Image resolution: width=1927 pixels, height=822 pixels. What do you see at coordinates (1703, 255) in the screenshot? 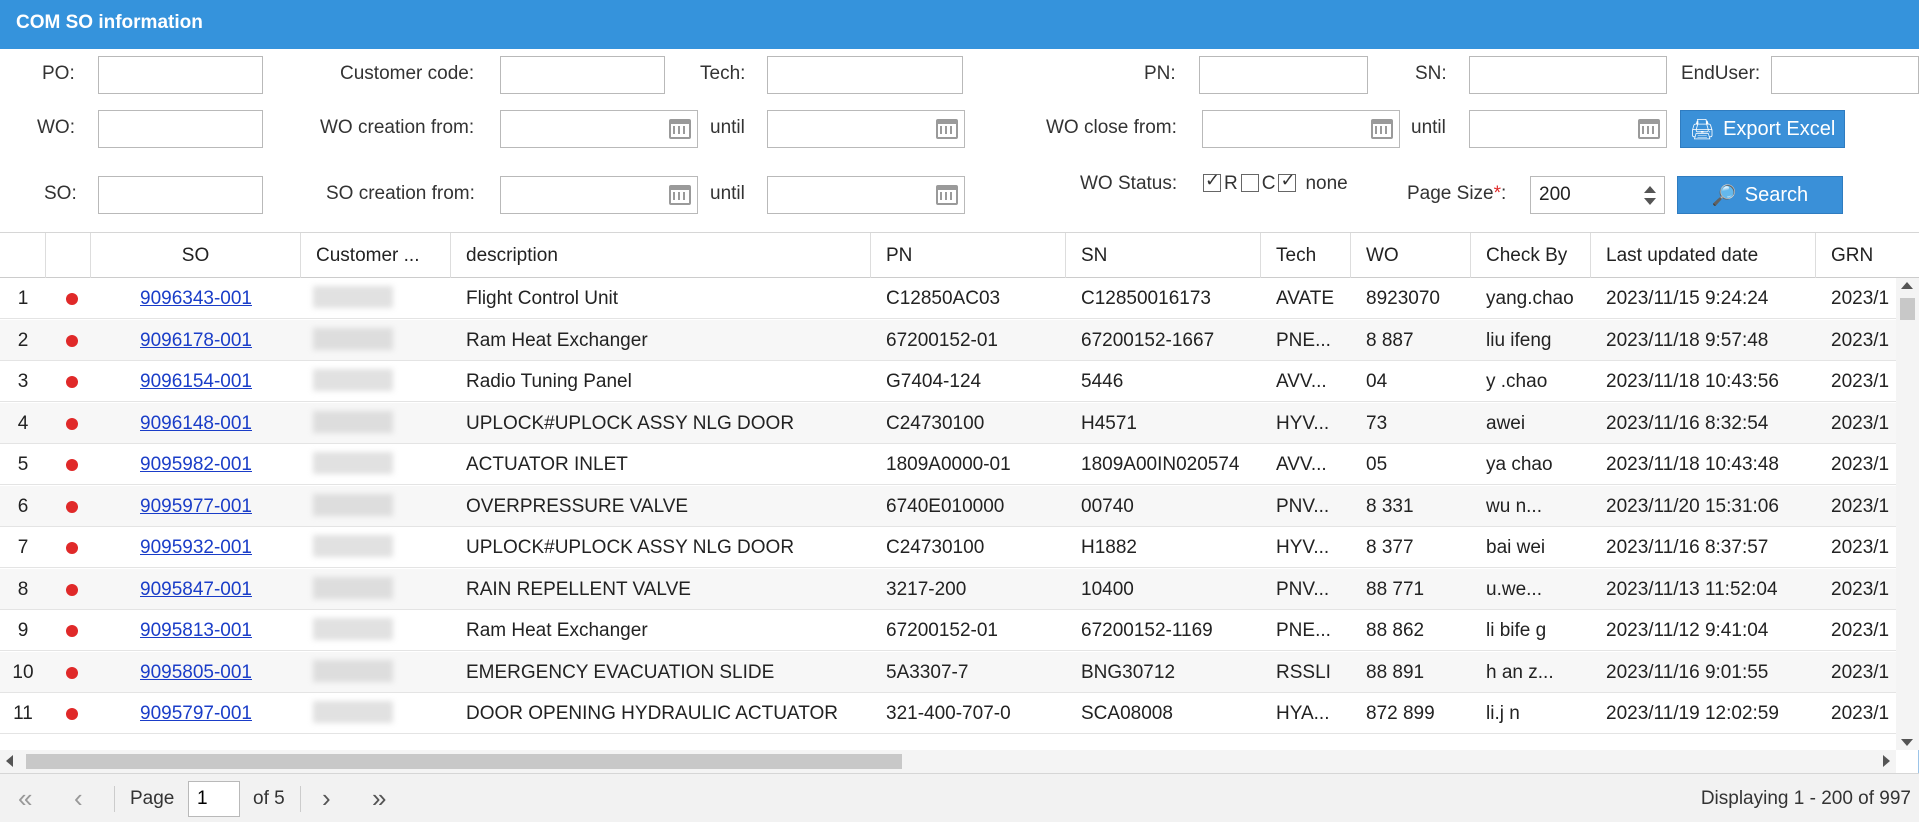
I see `col-last-updated: Last updated date` at bounding box center [1703, 255].